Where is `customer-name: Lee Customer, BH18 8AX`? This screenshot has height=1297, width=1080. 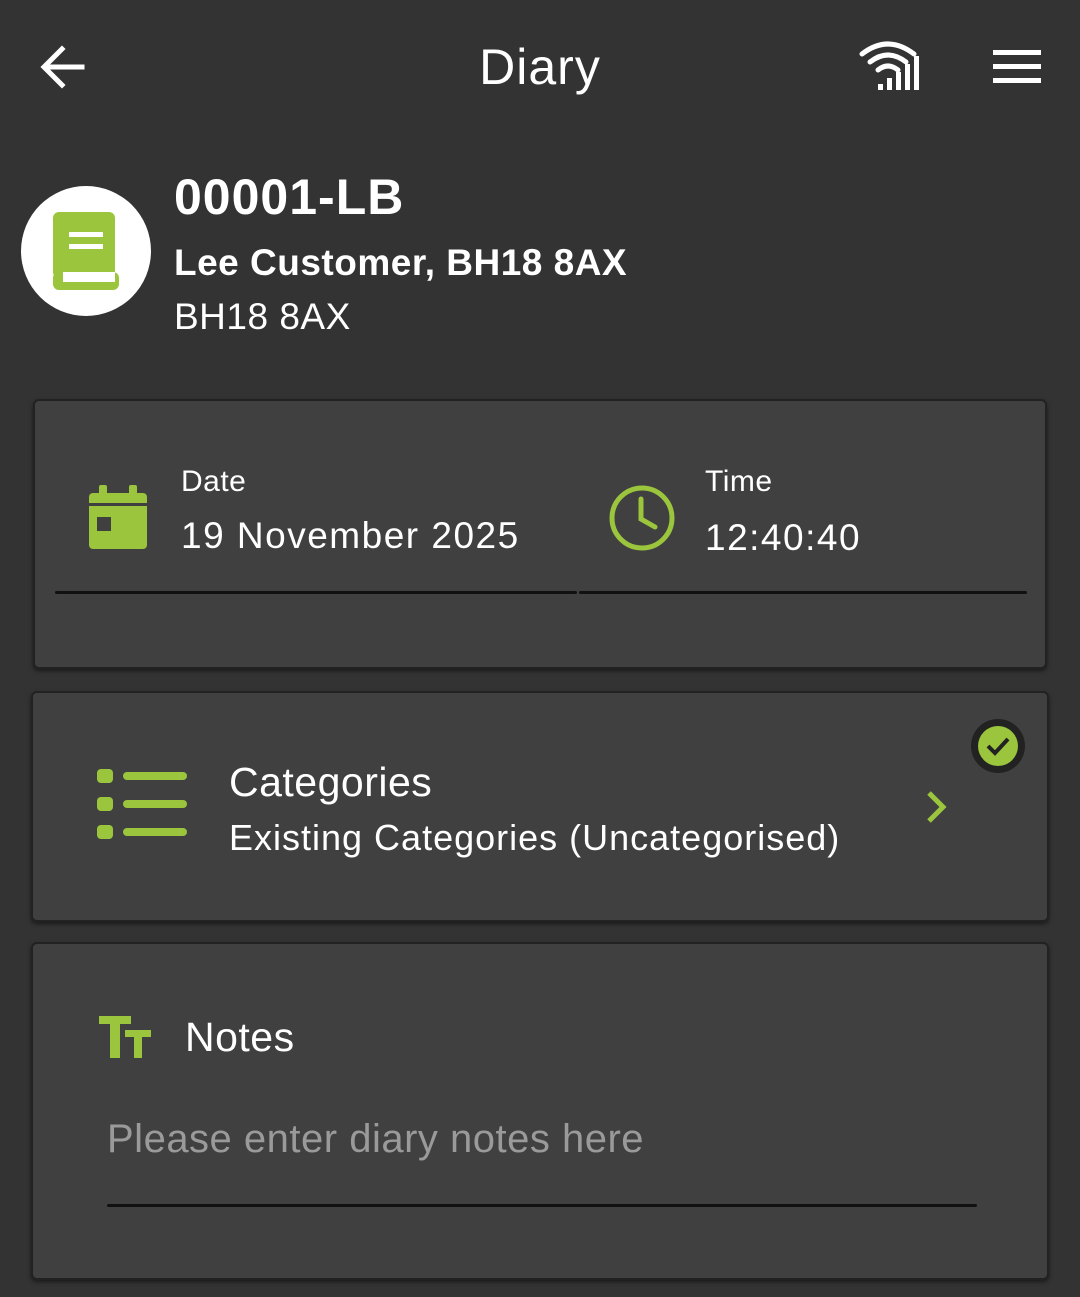
customer-name: Lee Customer, BH18 8AX is located at coordinates (401, 262).